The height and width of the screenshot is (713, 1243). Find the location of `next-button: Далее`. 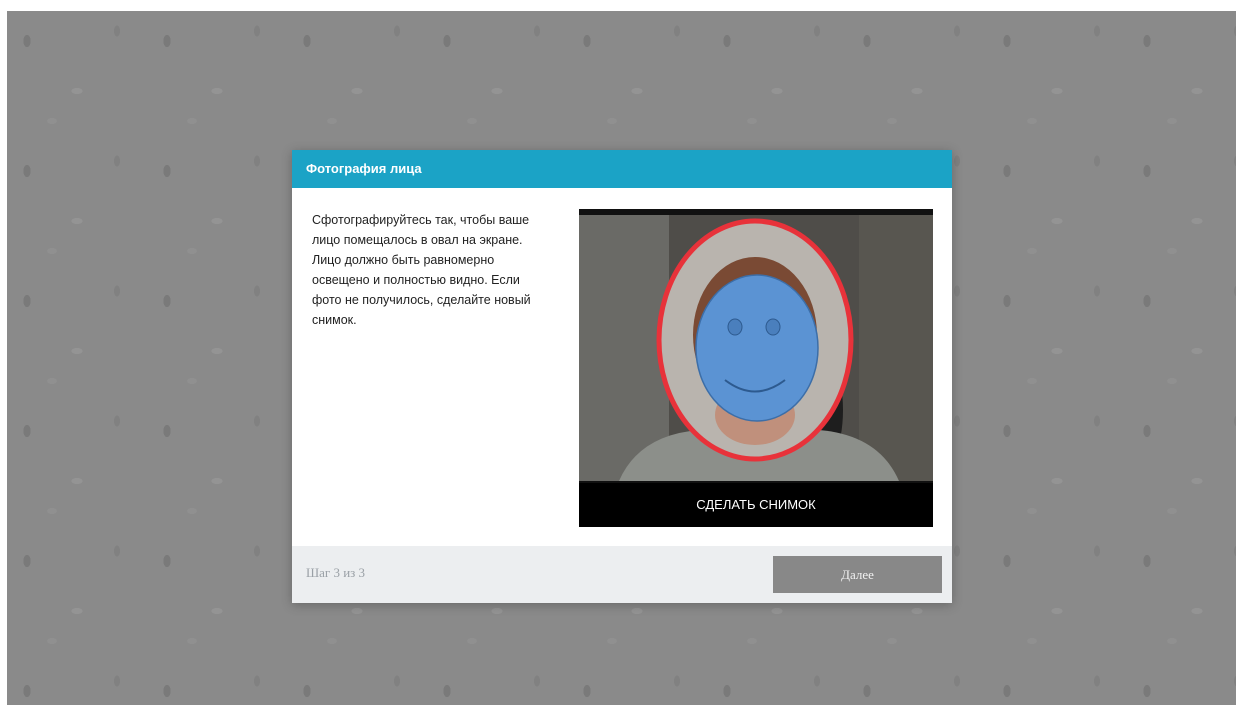

next-button: Далее is located at coordinates (857, 574).